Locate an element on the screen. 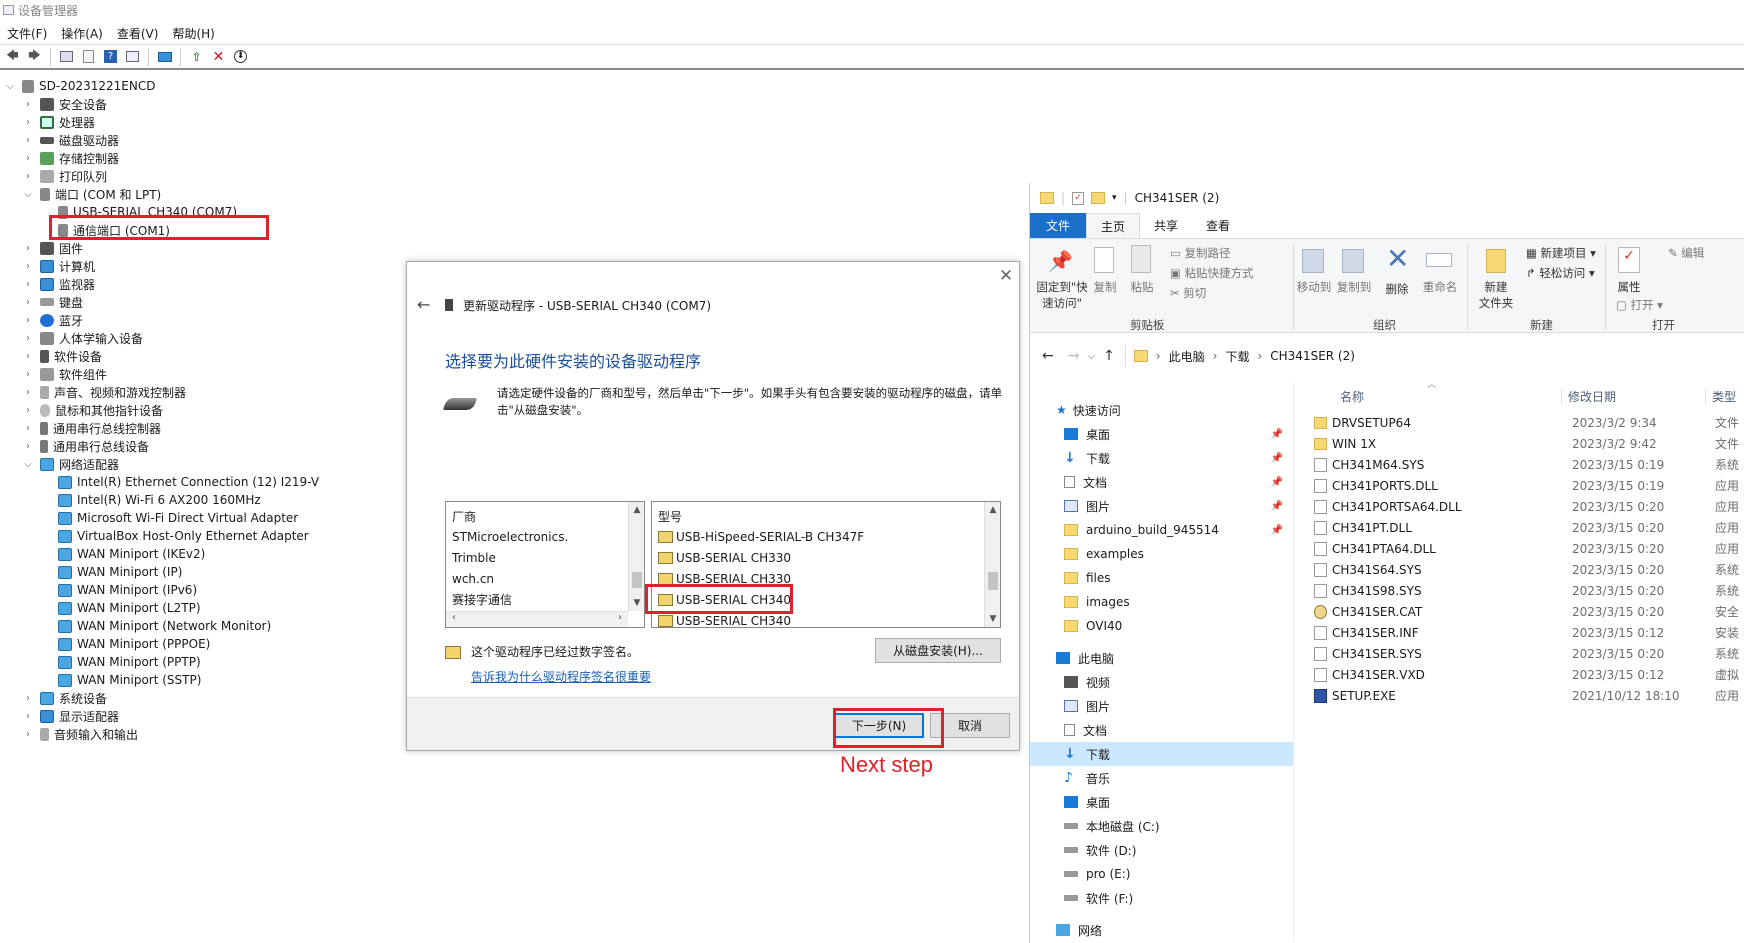 The width and height of the screenshot is (1744, 943). menu-view: 查看(V) is located at coordinates (138, 33).